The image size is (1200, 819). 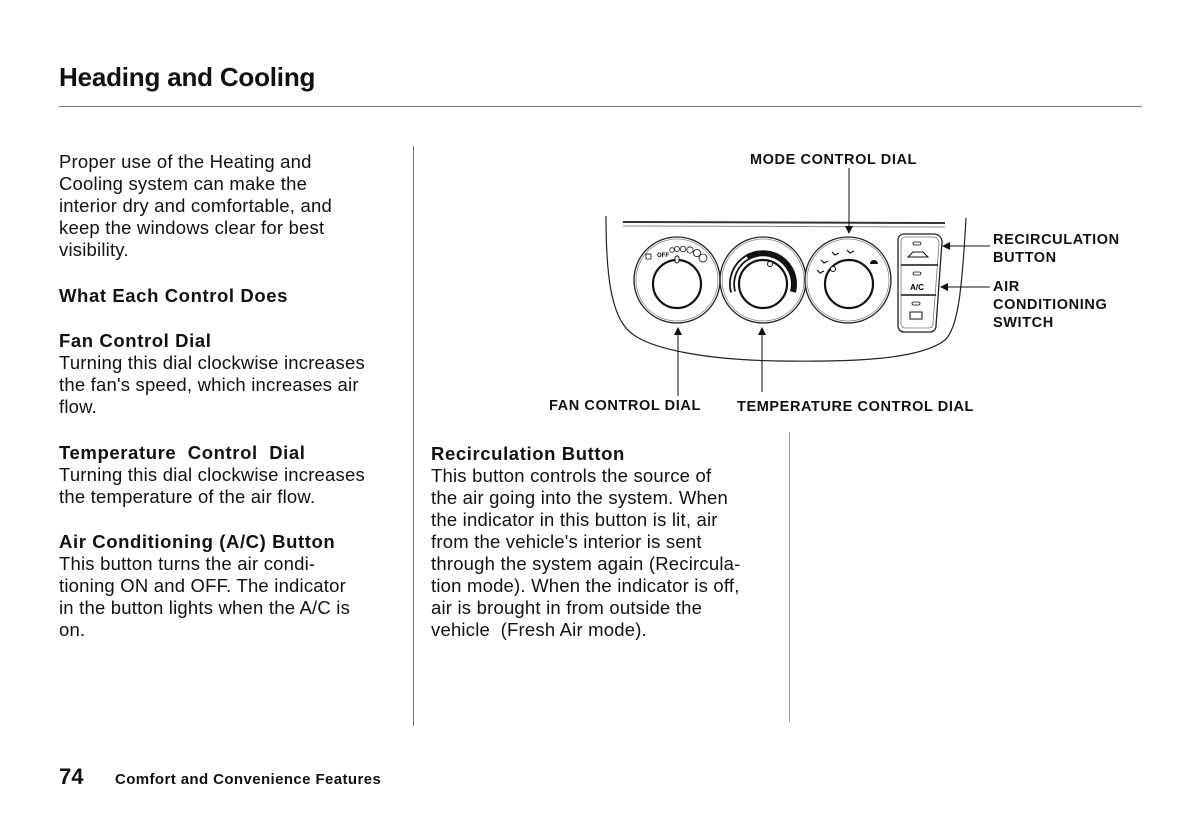 I want to click on temperature-control-line: Turning this dial clockwise increases, so click(x=212, y=474).